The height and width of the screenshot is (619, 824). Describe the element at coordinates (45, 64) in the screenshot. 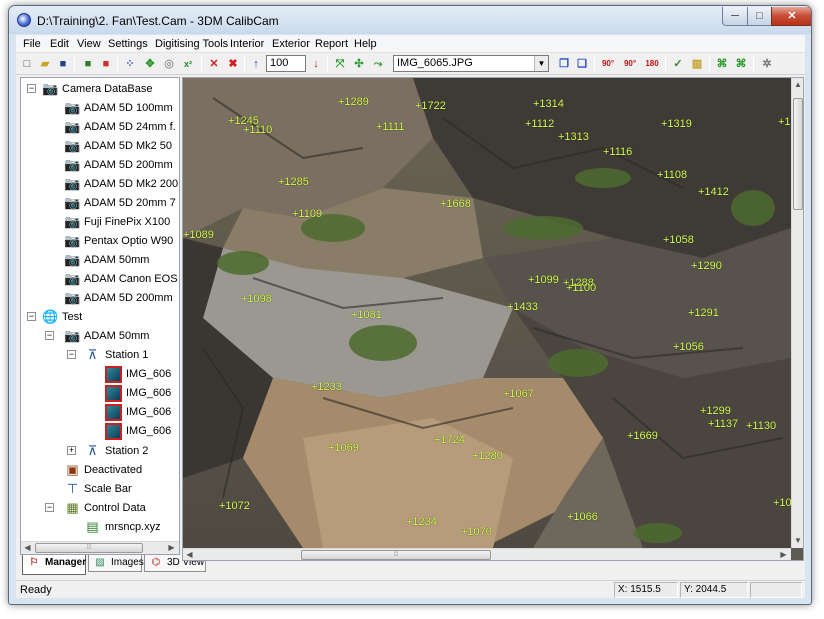

I see `open-folder-icon: ▰` at that location.